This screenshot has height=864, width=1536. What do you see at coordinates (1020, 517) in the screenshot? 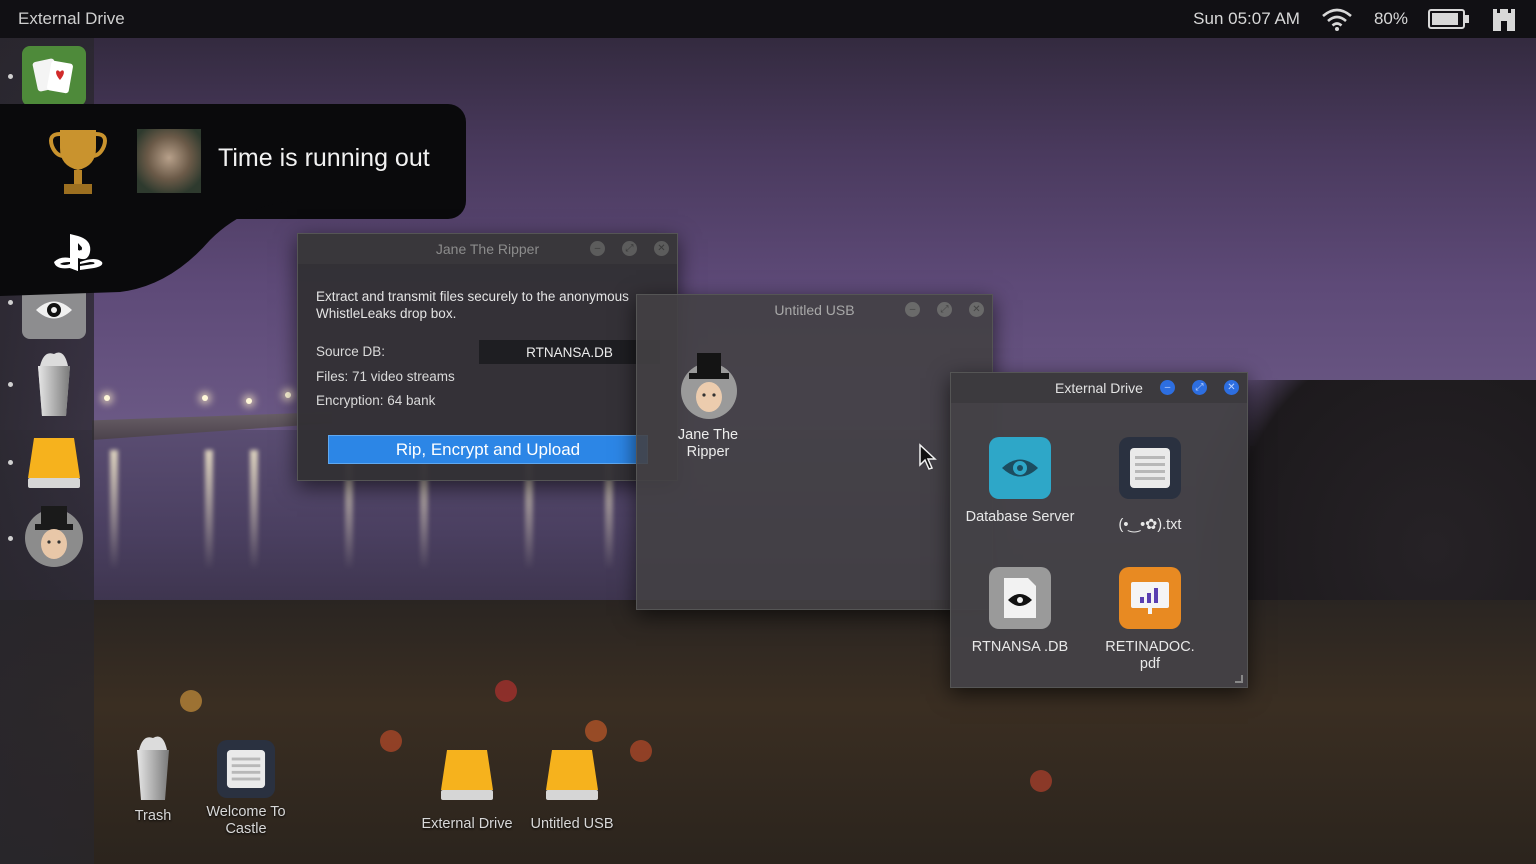
I see `file-label: Database Server` at bounding box center [1020, 517].